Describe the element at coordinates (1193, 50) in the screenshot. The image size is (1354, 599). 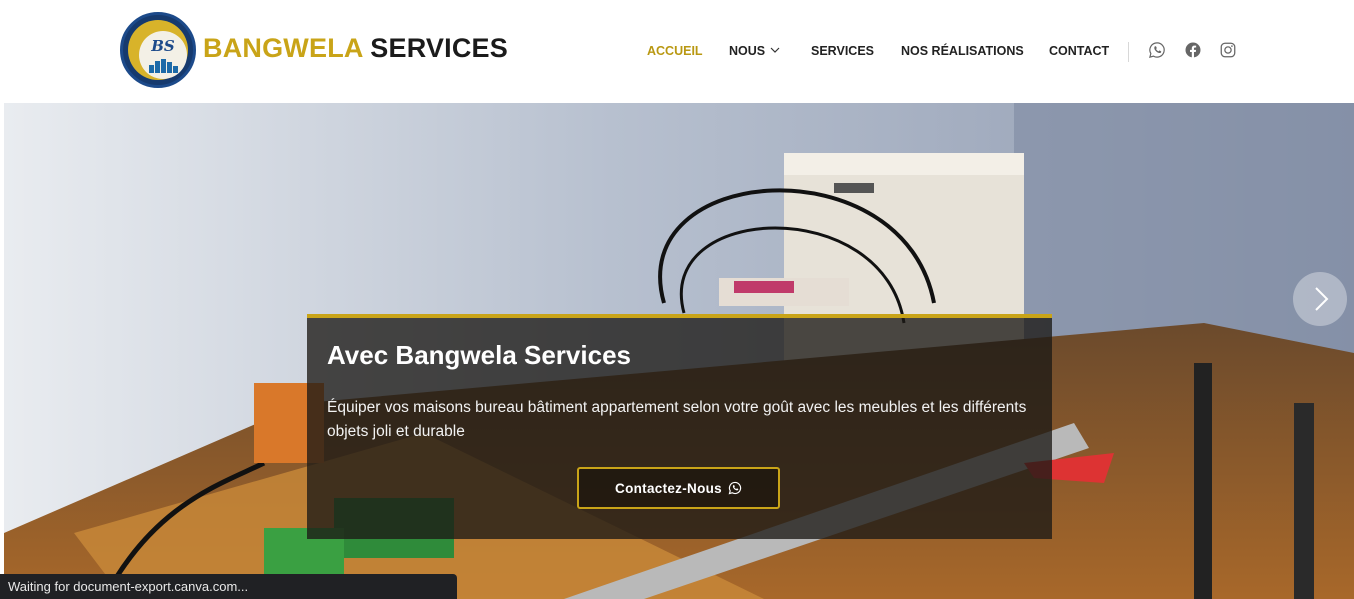
I see `facebook-icon` at that location.